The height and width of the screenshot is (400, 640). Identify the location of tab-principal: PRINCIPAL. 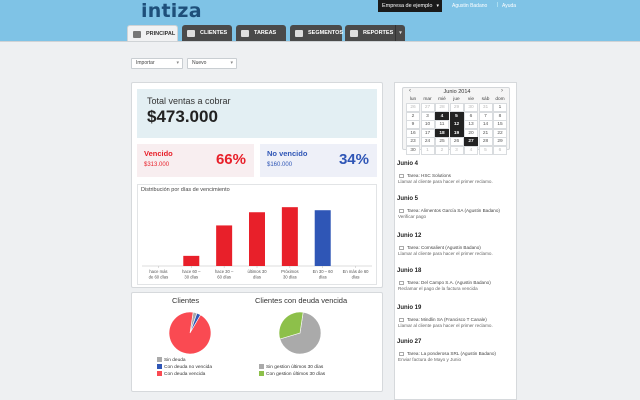
(152, 33).